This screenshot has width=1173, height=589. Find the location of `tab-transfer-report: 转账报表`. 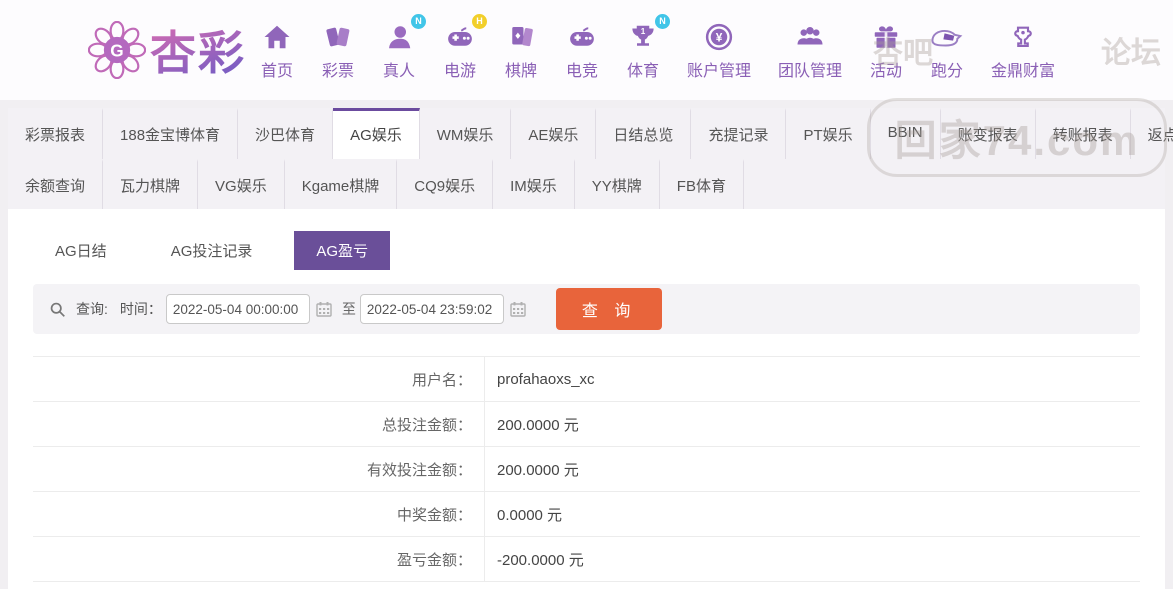

tab-transfer-report: 转账报表 is located at coordinates (1083, 133).